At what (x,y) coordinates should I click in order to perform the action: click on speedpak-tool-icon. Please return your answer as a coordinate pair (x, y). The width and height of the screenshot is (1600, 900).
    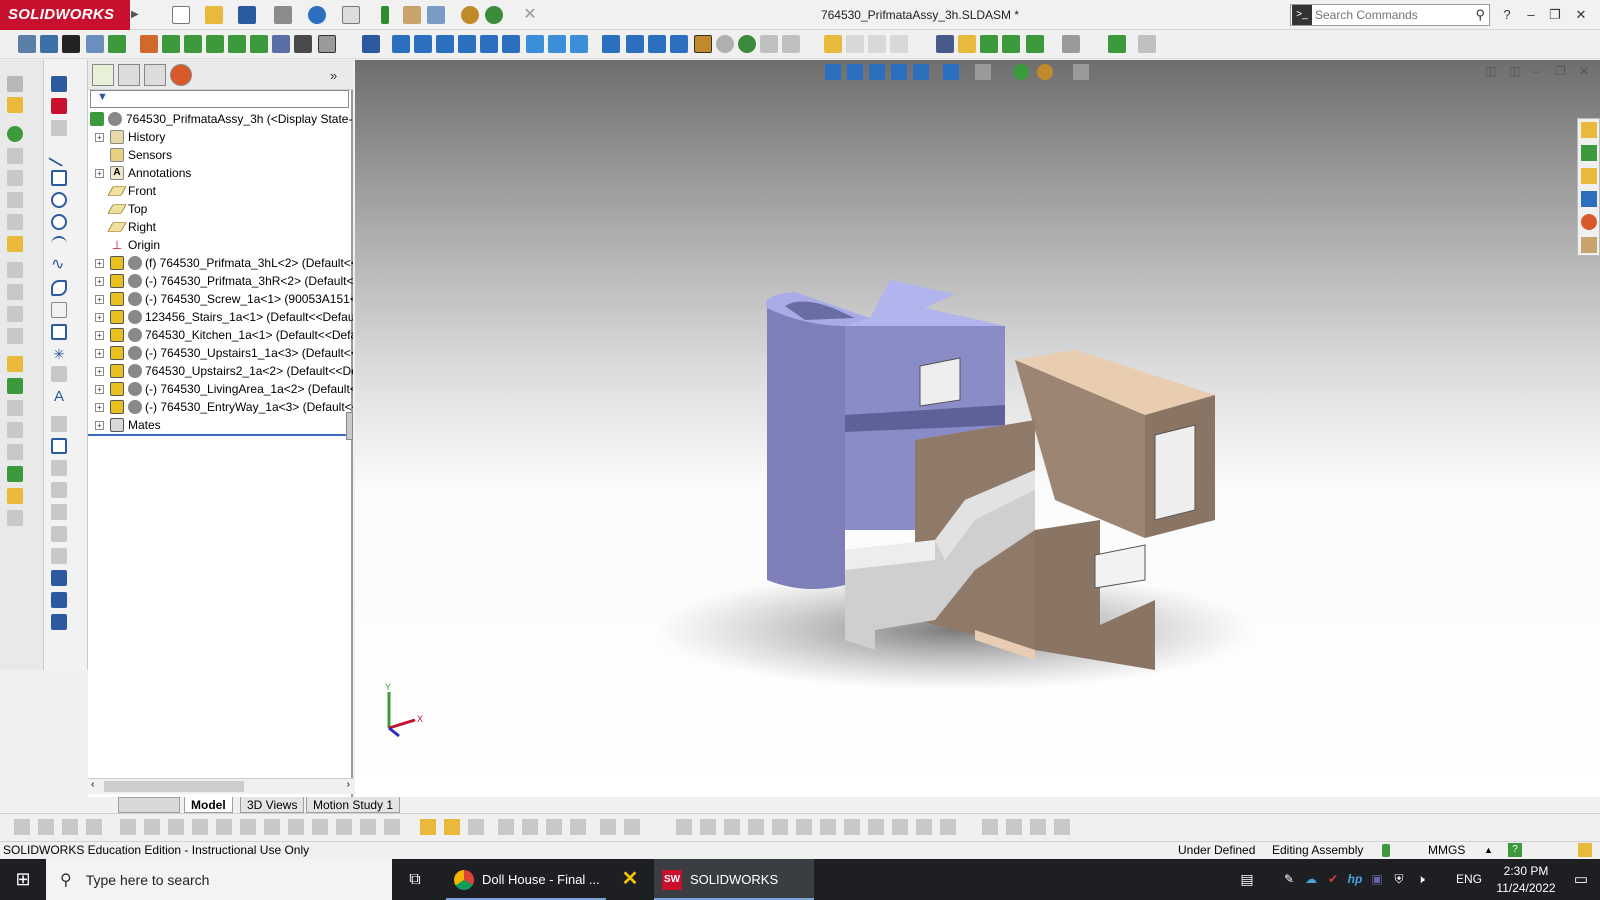
    Looking at the image, I should click on (924, 827).